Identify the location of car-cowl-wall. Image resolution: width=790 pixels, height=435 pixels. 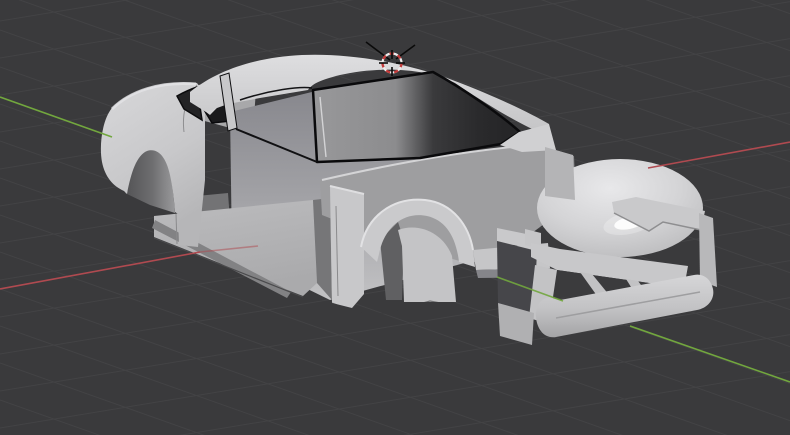
(560, 173).